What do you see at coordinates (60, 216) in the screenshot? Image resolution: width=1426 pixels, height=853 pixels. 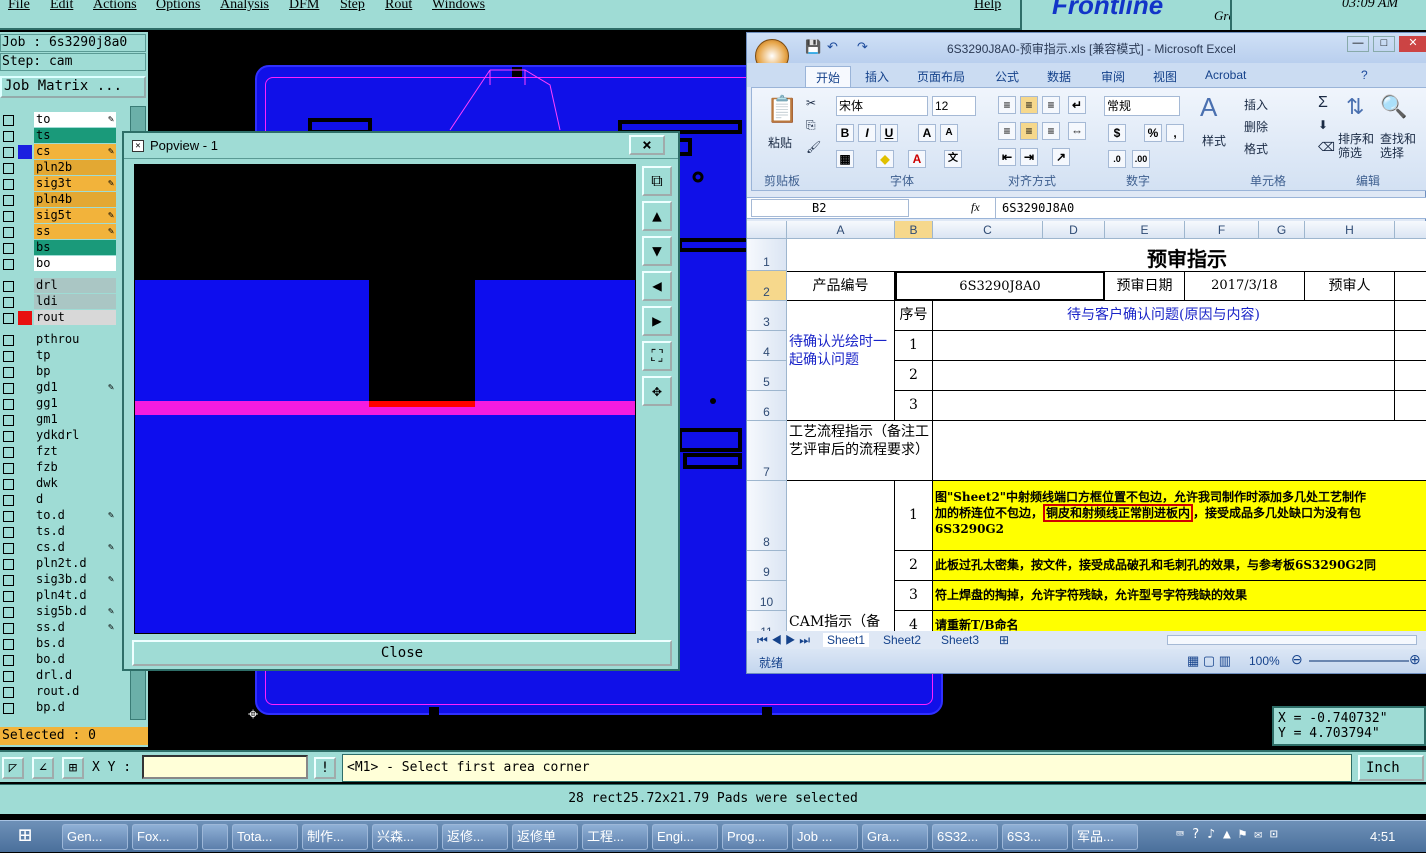 I see `layer-row-sig5t: sig5t ✎` at bounding box center [60, 216].